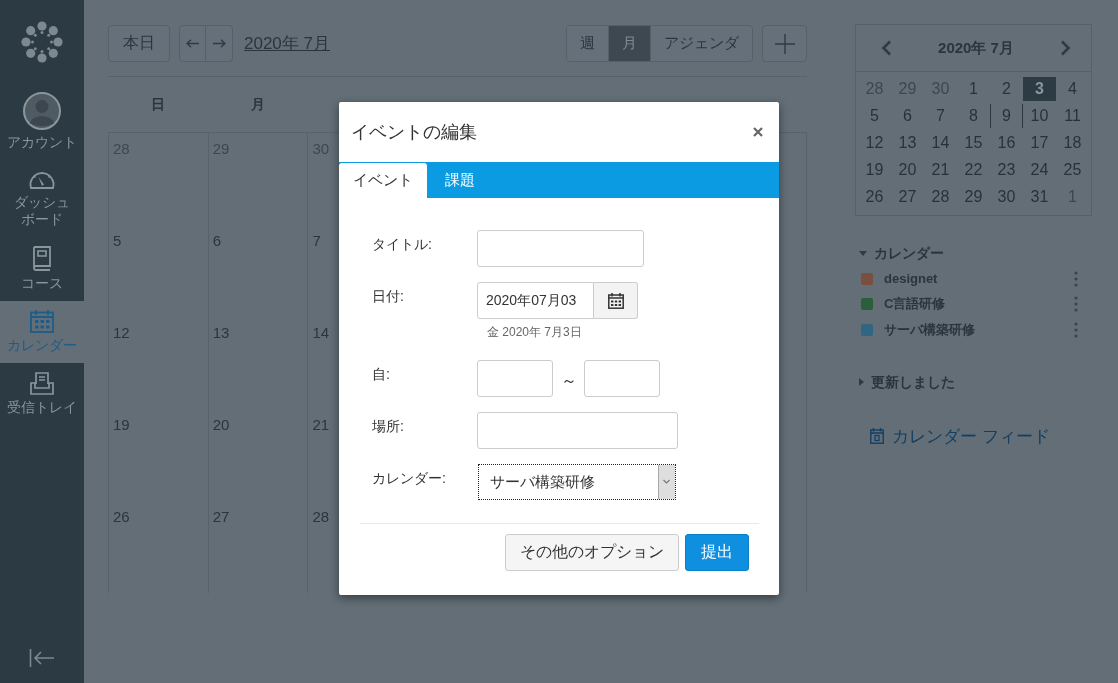 This screenshot has height=683, width=1118. What do you see at coordinates (701, 43) in the screenshot?
I see `view-tab: アジェンダ` at bounding box center [701, 43].